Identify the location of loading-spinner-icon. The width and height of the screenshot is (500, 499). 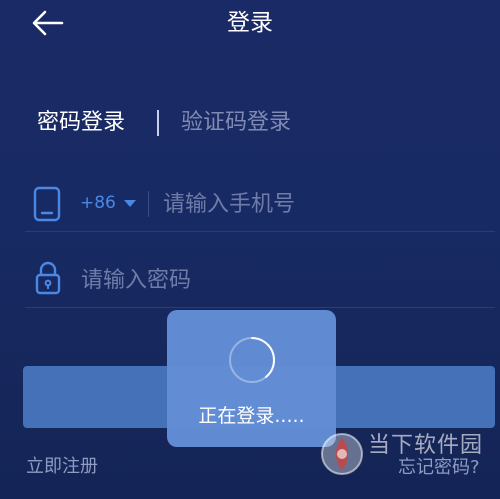
(252, 360).